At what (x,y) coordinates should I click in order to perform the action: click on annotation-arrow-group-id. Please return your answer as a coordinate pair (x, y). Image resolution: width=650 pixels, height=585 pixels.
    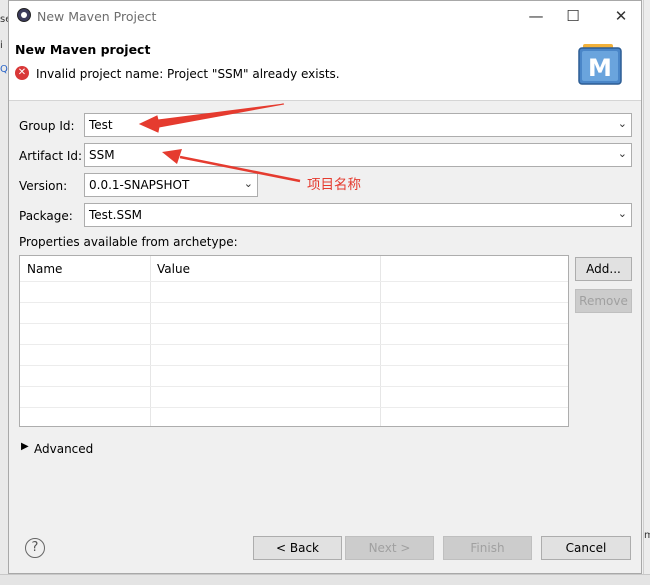
    Looking at the image, I should click on (211, 118).